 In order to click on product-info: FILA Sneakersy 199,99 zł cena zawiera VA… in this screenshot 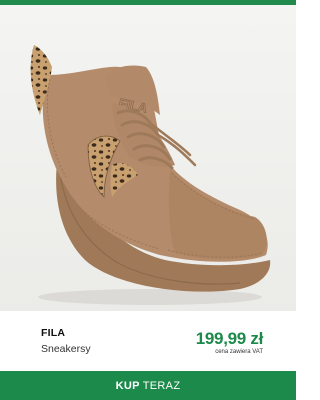, I will do `click(148, 341)`.